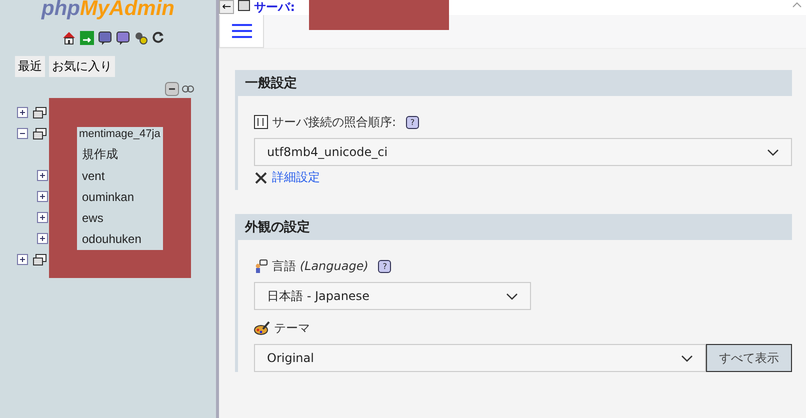  I want to click on database-name: mentimage_47ja, so click(119, 134).